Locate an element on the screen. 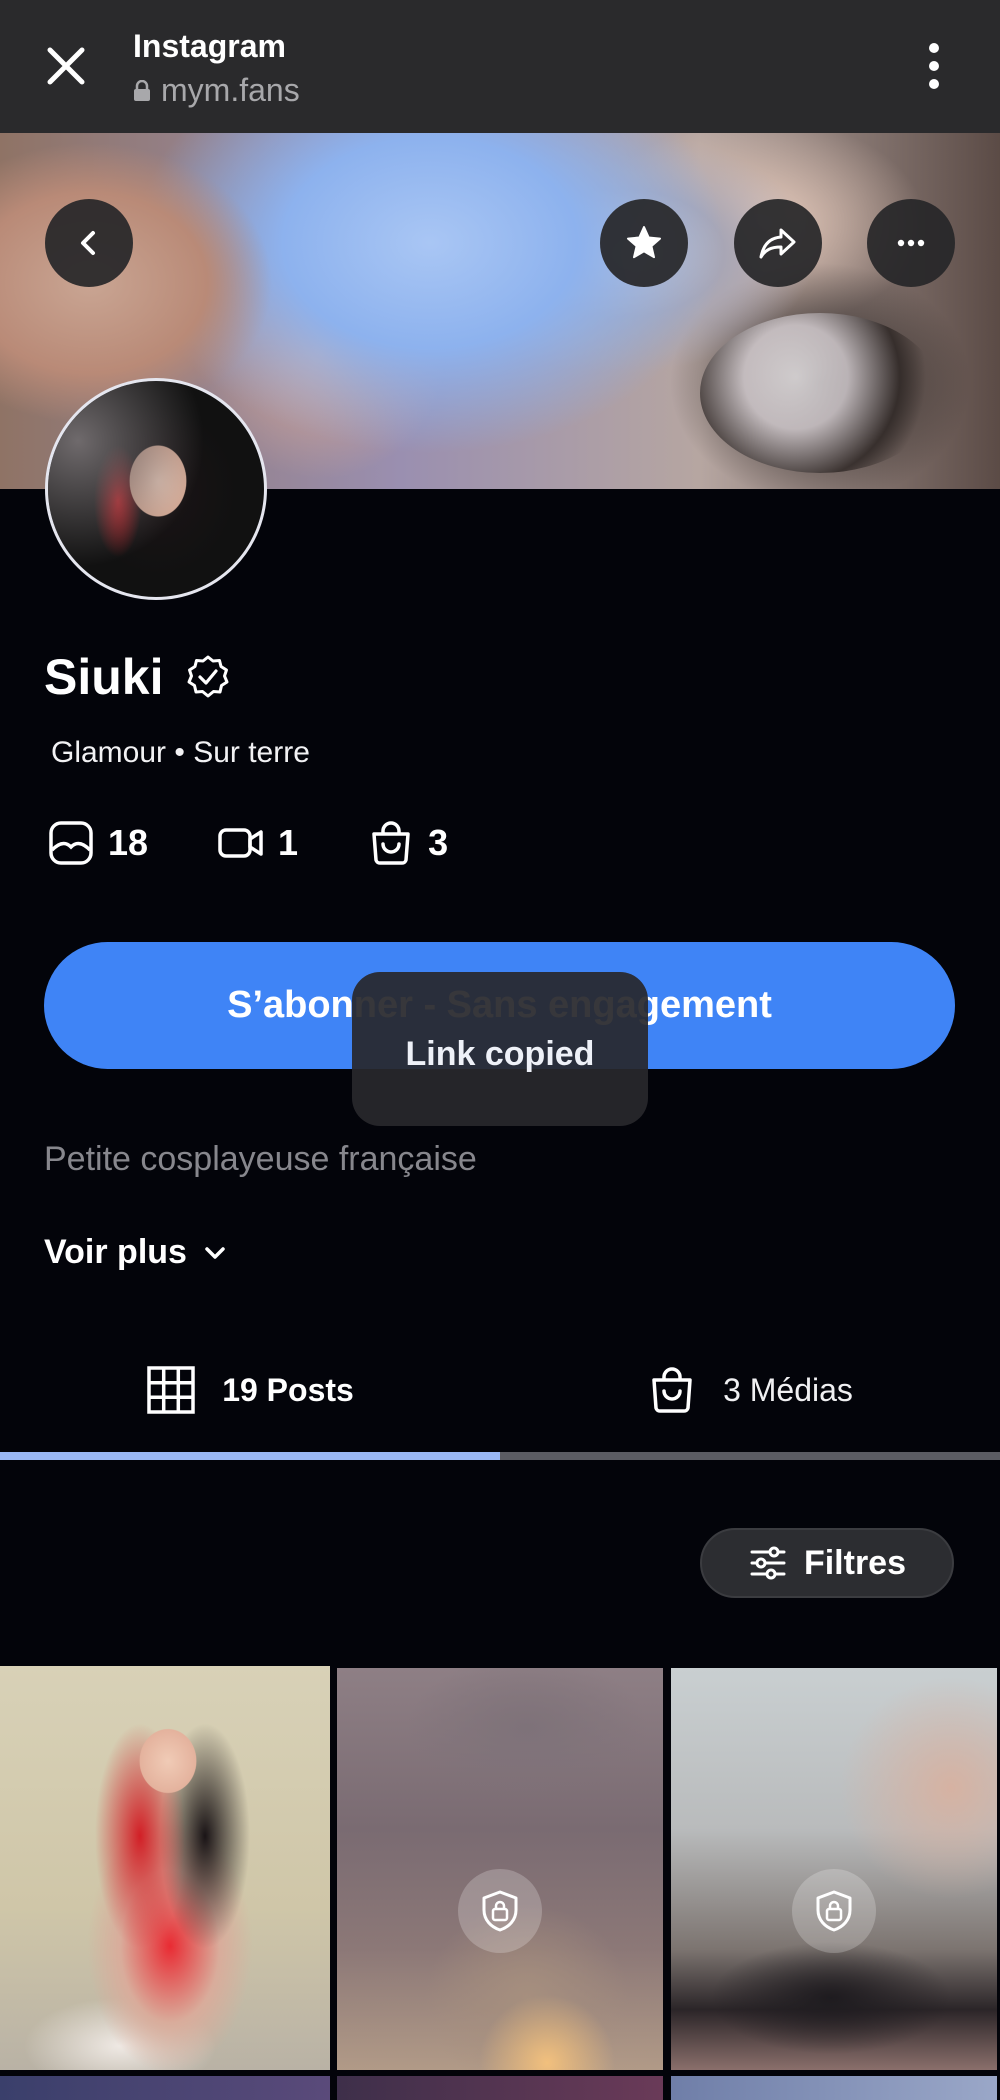 The image size is (1000, 2100). content-tabs: 19 Posts 3 Médias is located at coordinates (500, 1400).